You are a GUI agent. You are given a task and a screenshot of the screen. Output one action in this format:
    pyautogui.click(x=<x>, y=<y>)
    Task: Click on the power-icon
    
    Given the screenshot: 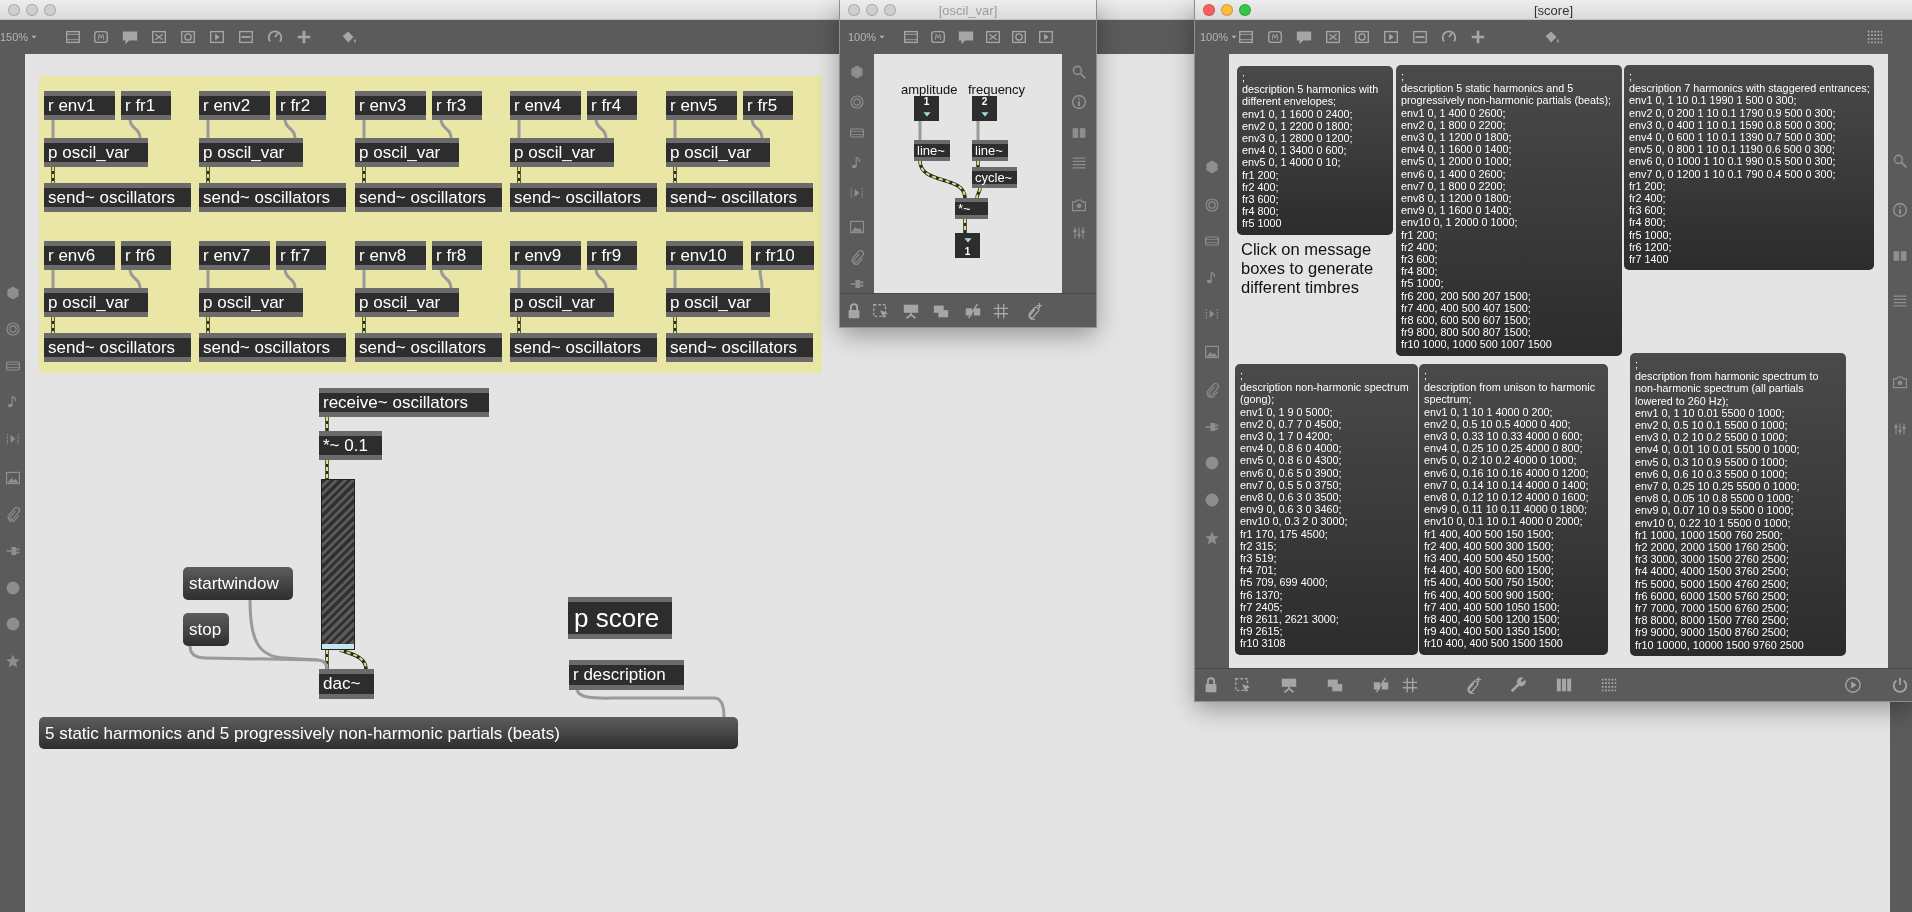 What is the action you would take?
    pyautogui.click(x=1900, y=685)
    